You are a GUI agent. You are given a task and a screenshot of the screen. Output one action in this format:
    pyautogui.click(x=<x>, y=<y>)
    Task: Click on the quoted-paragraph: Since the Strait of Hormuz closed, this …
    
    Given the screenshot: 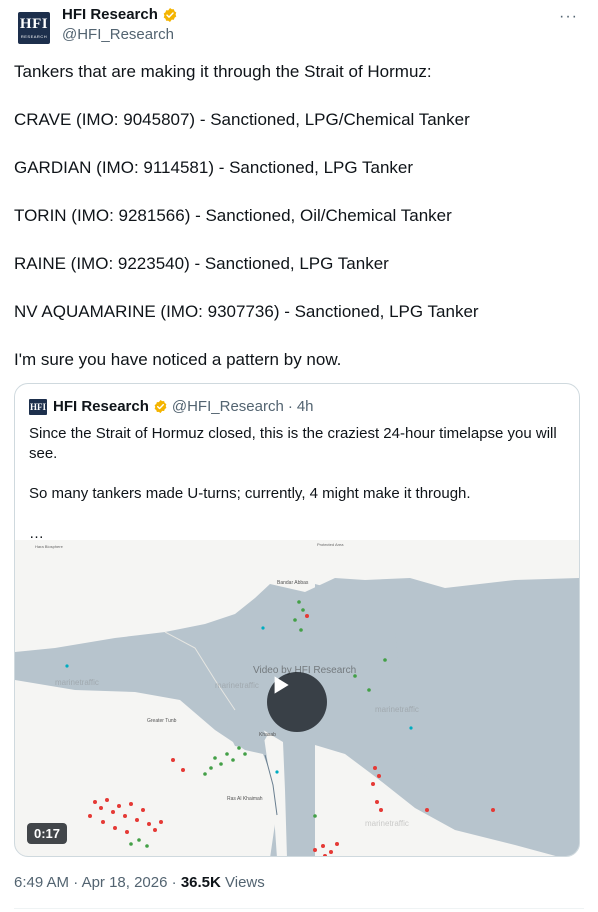 What is the action you would take?
    pyautogui.click(x=293, y=443)
    